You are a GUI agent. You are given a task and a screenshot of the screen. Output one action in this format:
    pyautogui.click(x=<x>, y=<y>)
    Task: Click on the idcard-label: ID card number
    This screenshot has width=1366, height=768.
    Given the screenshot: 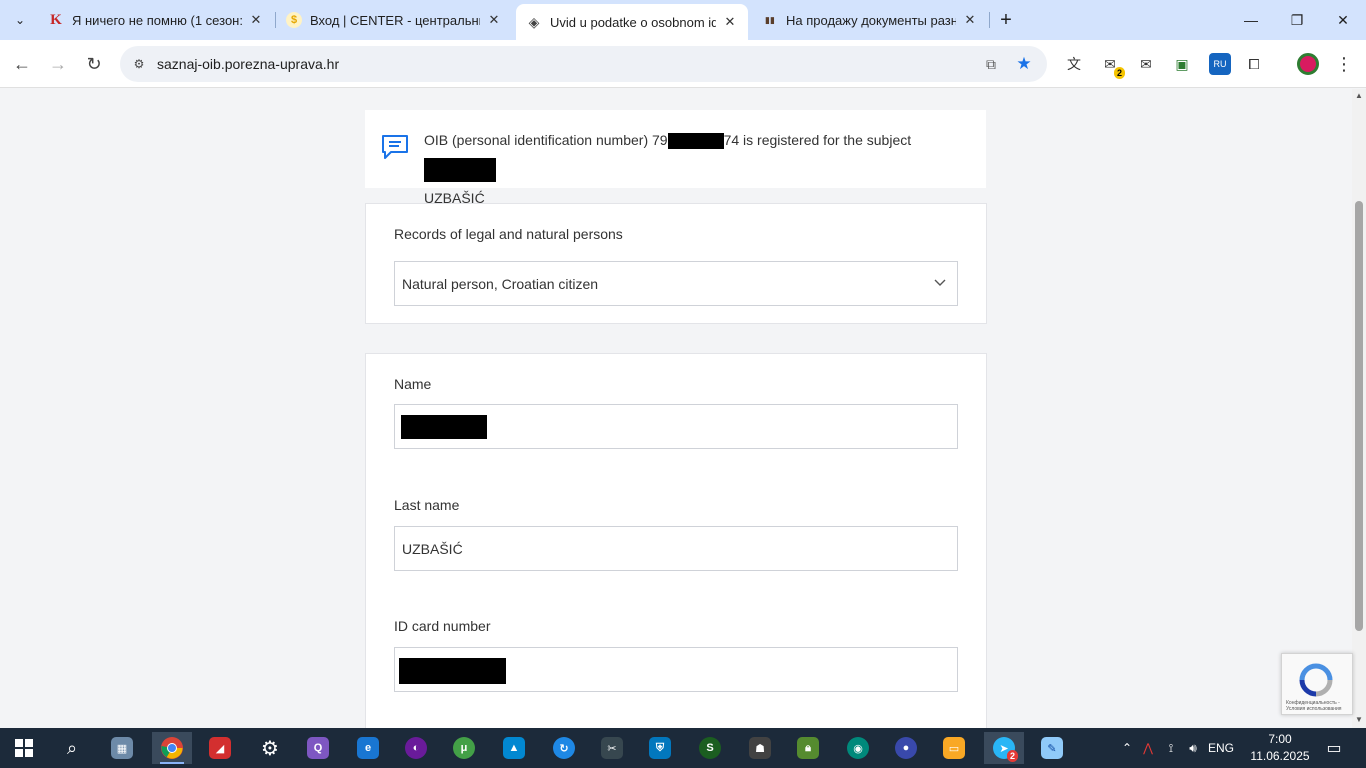 What is the action you would take?
    pyautogui.click(x=442, y=626)
    